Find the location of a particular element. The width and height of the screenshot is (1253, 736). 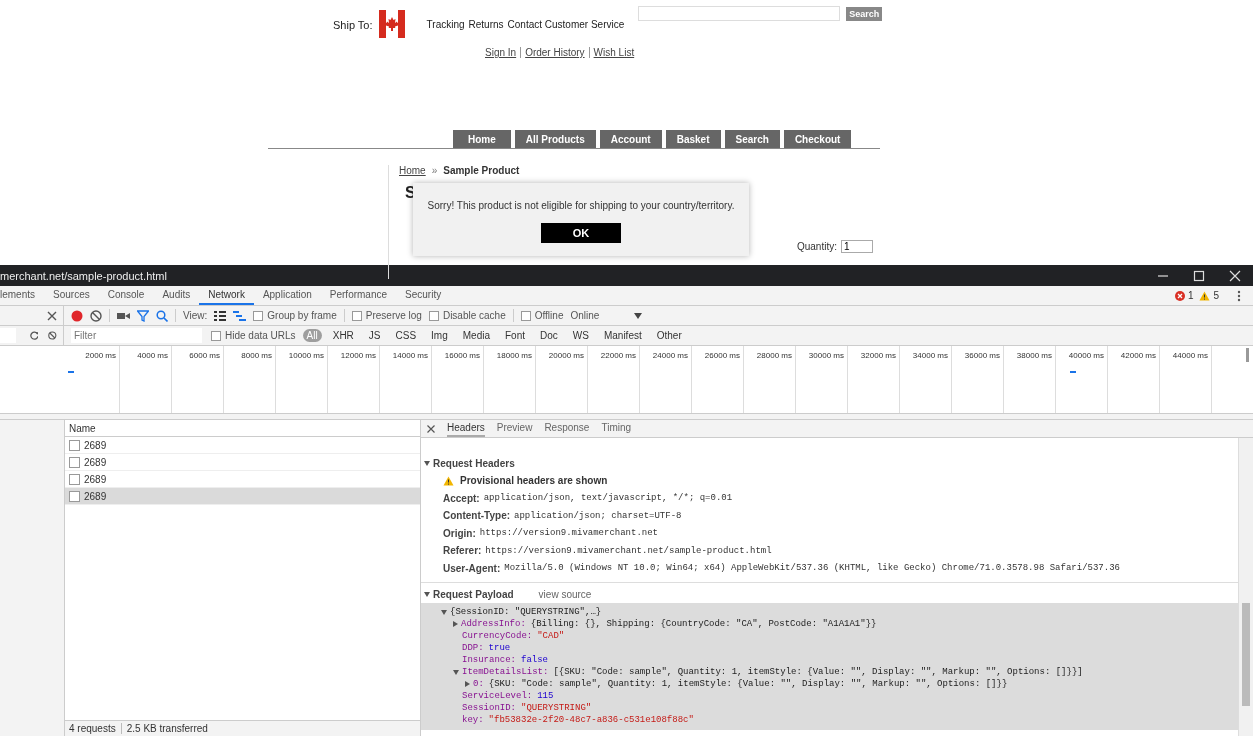

header-link: Returns is located at coordinates (486, 24).